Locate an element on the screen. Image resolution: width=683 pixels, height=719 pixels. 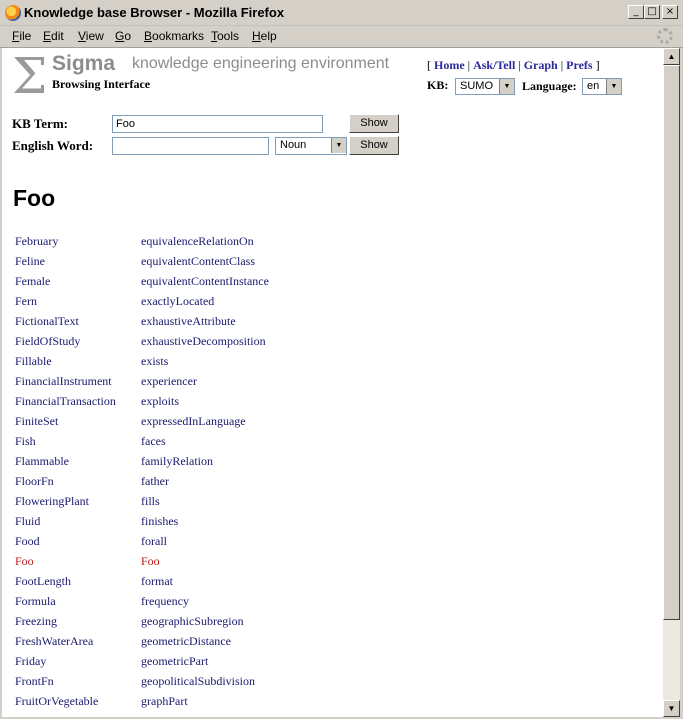
menu-help: Help is located at coordinates (264, 36).